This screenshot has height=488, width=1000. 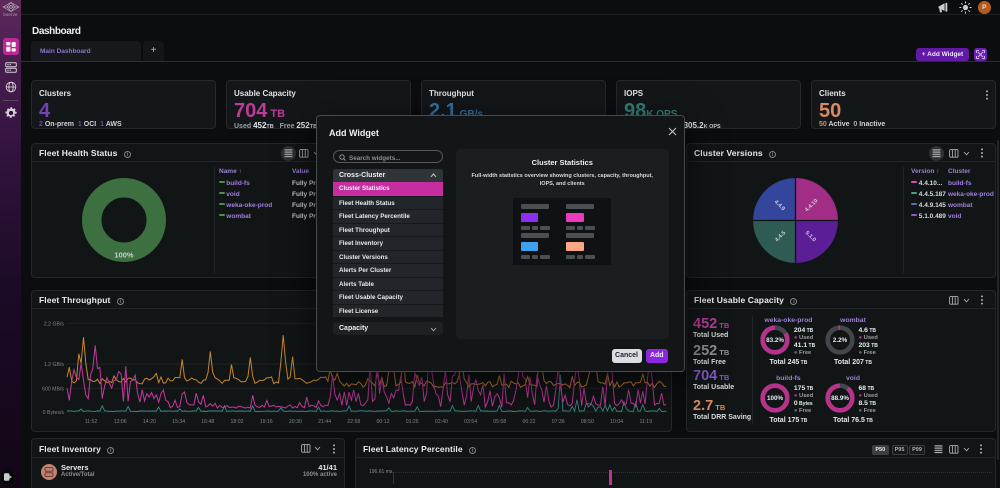 I want to click on svg-text: 08:50, so click(x=587, y=422).